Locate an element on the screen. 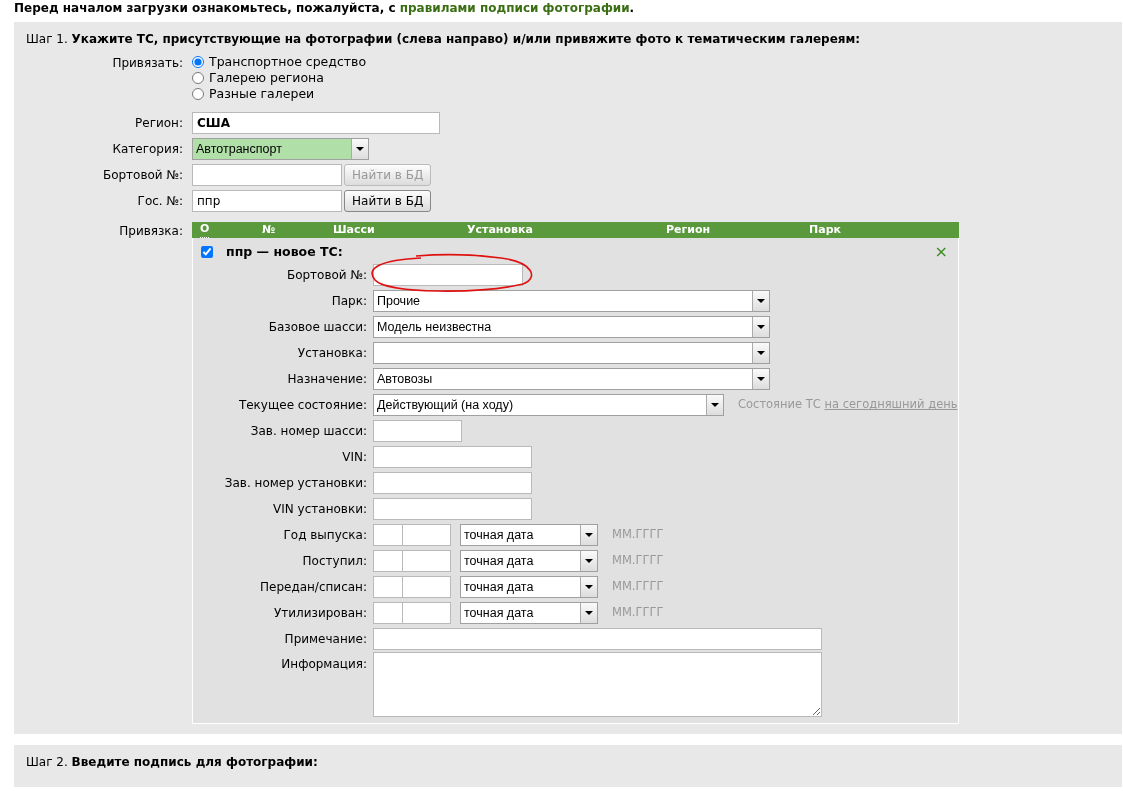 The image size is (1123, 791). hint-text: Состояние ТС на сегодняшний день is located at coordinates (848, 405).